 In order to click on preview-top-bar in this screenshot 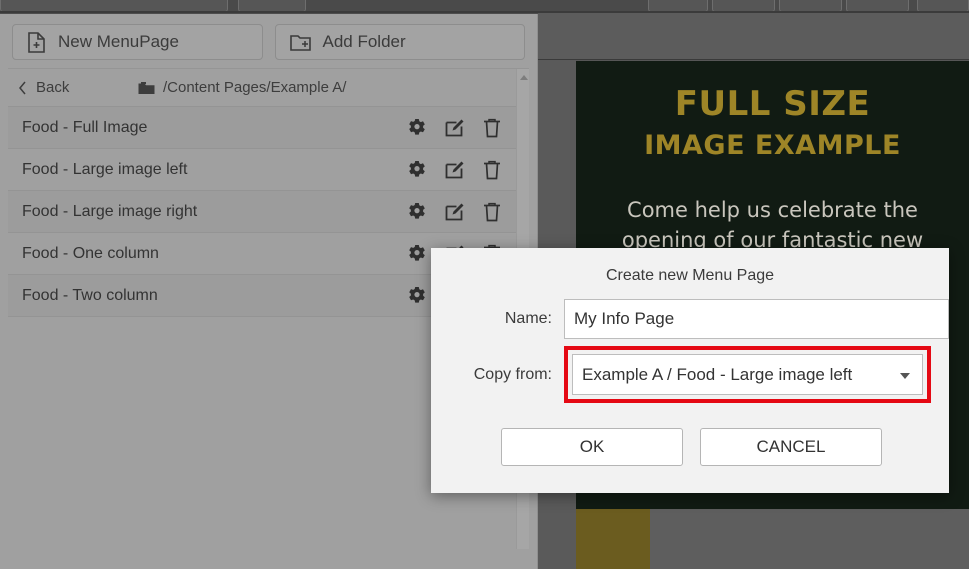, I will do `click(753, 36)`.